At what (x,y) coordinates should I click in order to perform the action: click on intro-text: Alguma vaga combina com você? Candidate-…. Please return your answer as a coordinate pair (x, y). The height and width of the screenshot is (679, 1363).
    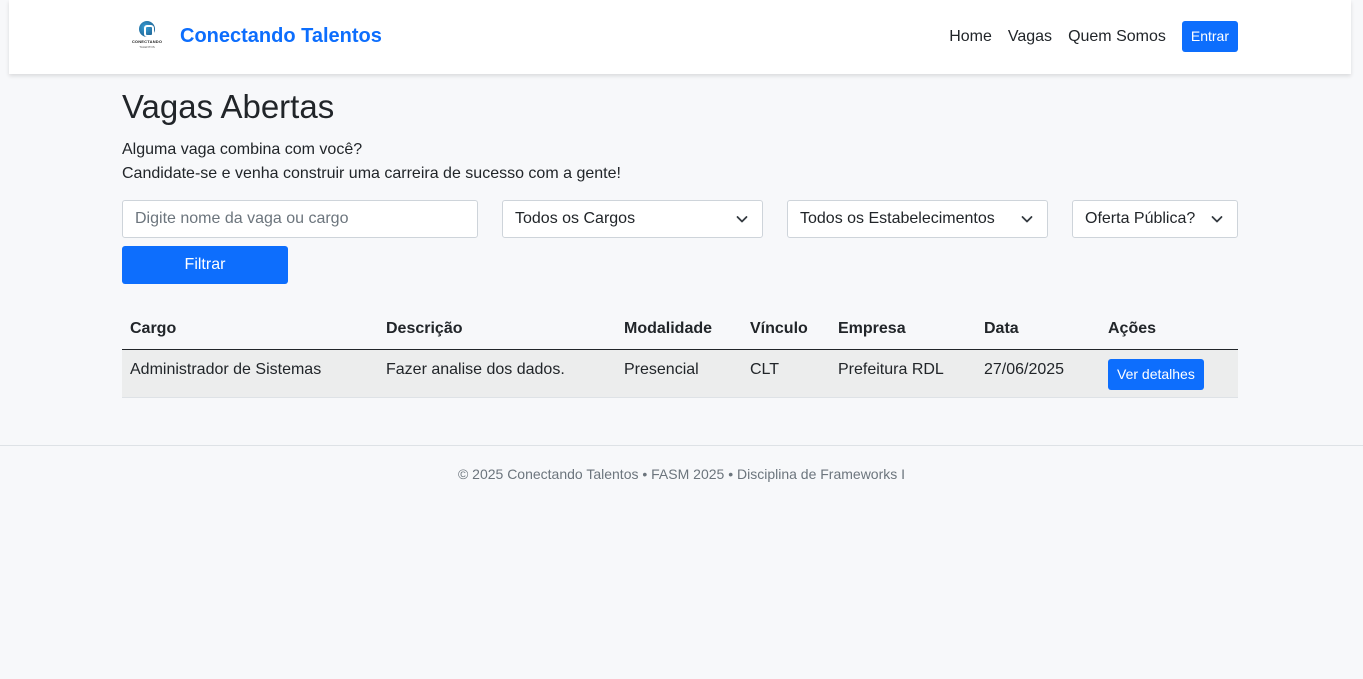
    Looking at the image, I should click on (371, 162).